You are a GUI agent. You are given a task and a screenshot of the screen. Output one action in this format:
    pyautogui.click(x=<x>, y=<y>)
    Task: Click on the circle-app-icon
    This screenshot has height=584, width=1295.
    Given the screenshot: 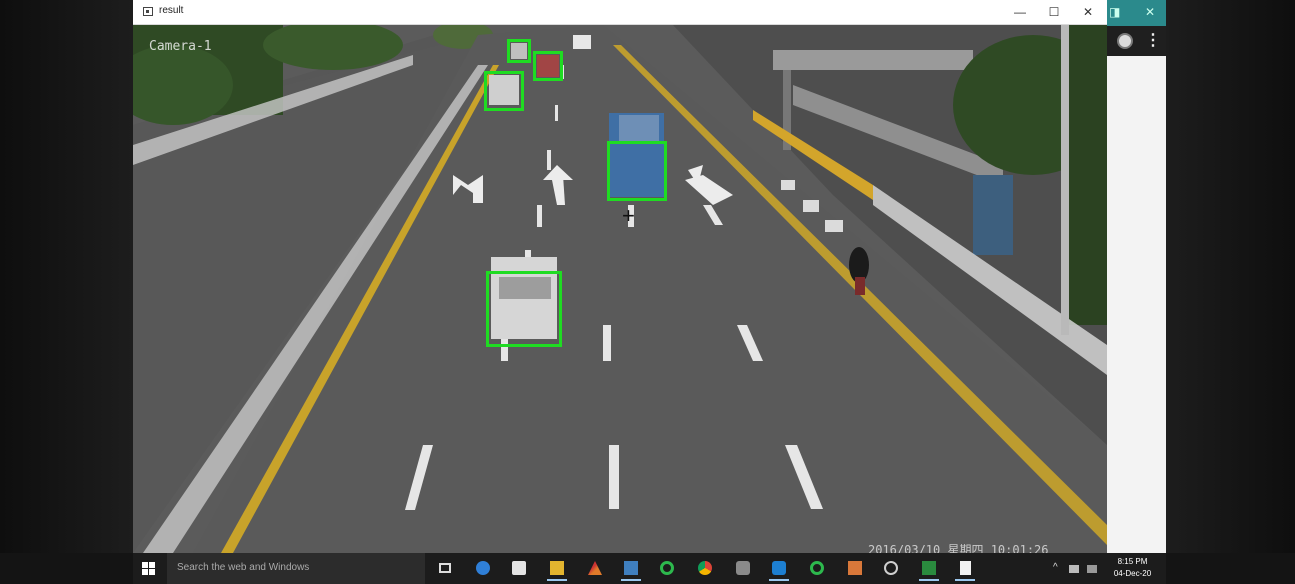 What is the action you would take?
    pyautogui.click(x=667, y=568)
    